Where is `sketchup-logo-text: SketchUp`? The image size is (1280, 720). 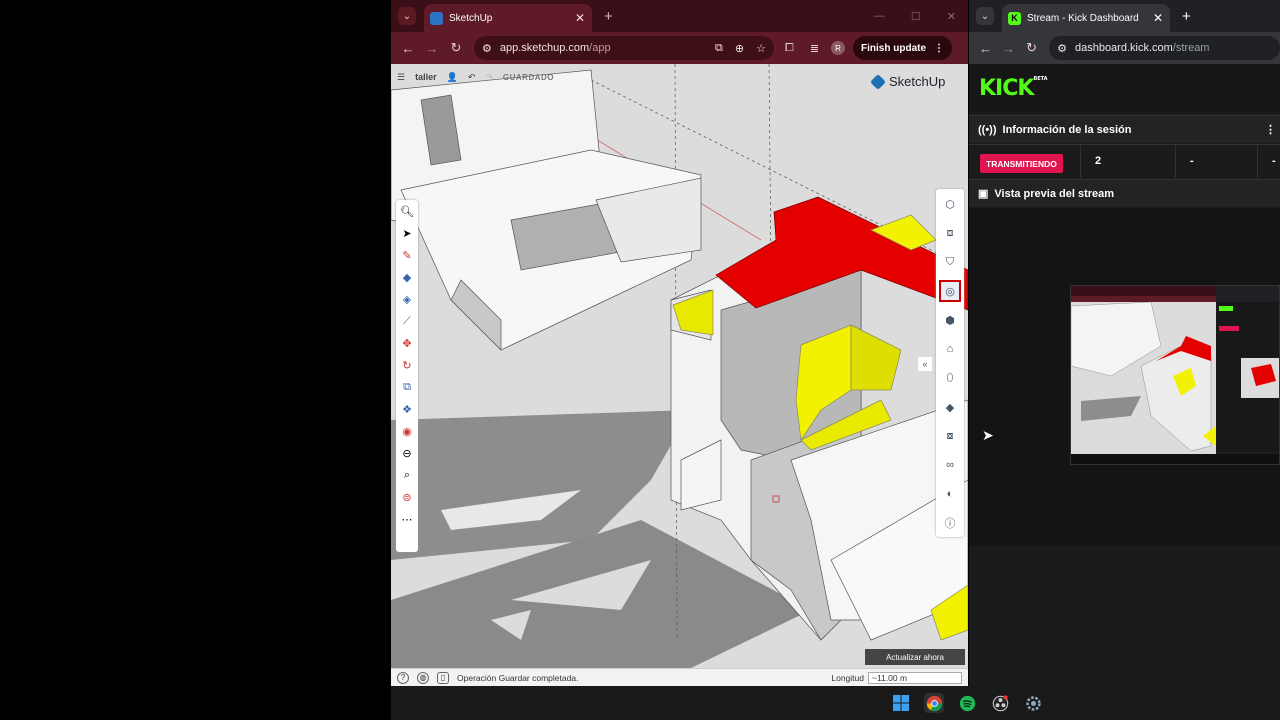
sketchup-logo-text: SketchUp is located at coordinates (917, 81).